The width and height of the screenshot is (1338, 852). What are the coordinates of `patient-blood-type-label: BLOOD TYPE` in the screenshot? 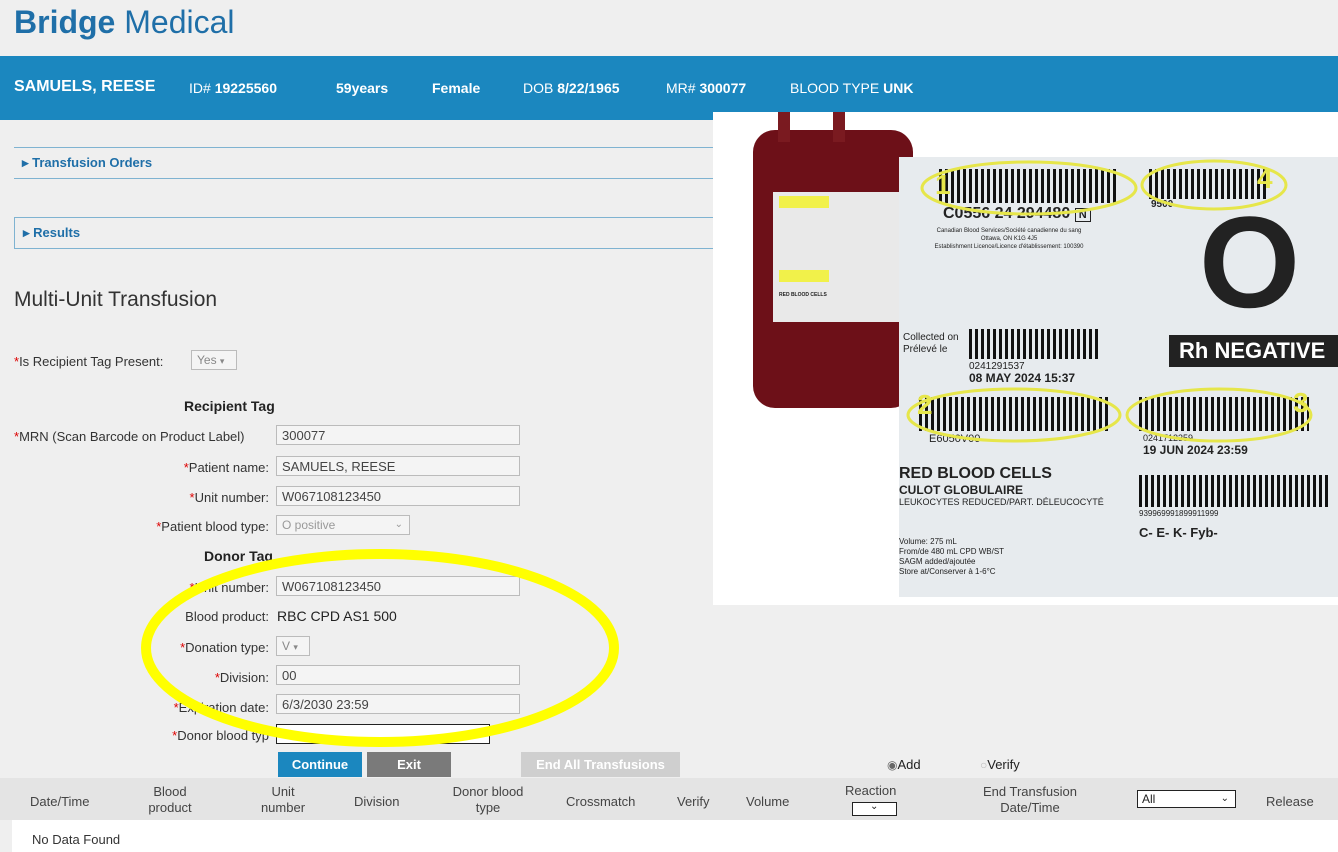 It's located at (835, 88).